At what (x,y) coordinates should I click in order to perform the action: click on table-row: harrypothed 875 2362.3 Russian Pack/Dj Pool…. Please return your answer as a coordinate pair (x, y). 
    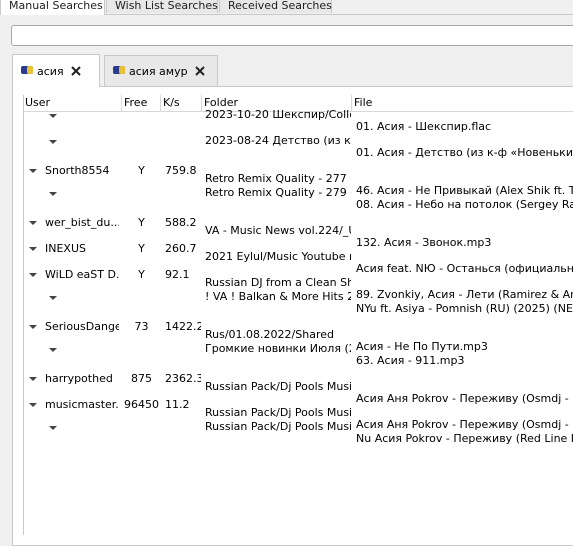
    Looking at the image, I should click on (298, 388).